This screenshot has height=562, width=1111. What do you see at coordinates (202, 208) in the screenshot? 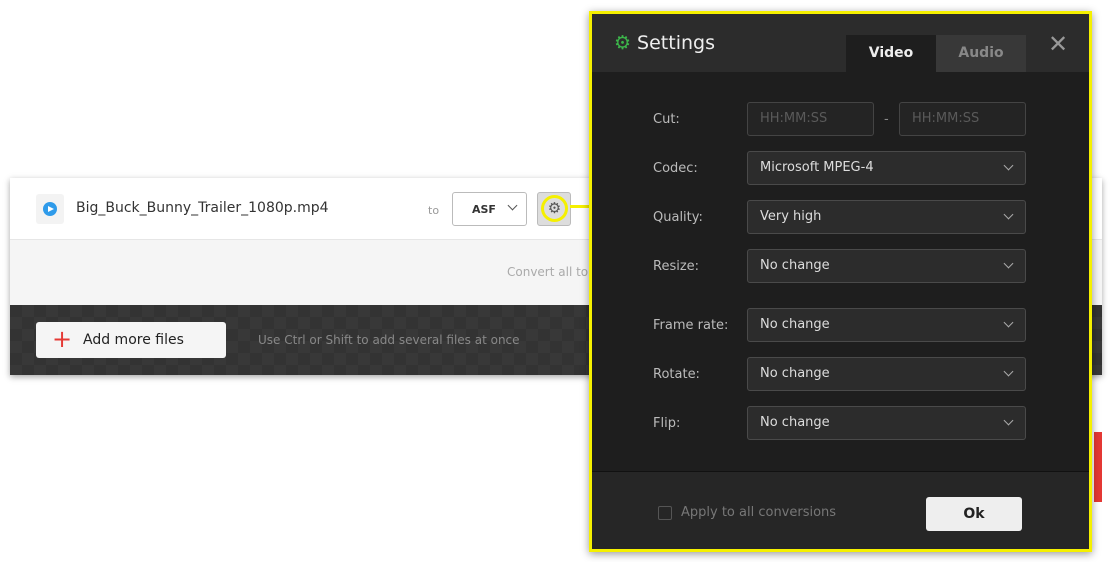
I see `file-name: Big_Buck_Bunny_Trailer_1080p.mp4` at bounding box center [202, 208].